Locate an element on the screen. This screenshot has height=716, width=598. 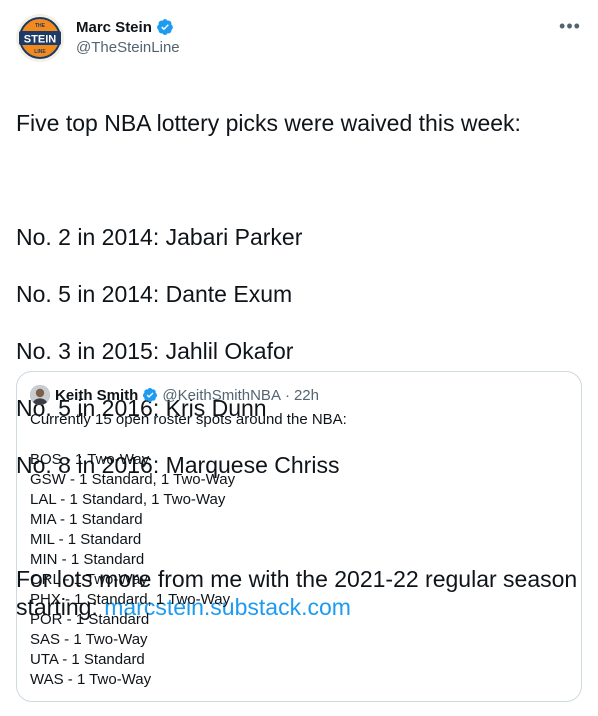
roster-line: MIL - 1 Standard is located at coordinates (86, 539).